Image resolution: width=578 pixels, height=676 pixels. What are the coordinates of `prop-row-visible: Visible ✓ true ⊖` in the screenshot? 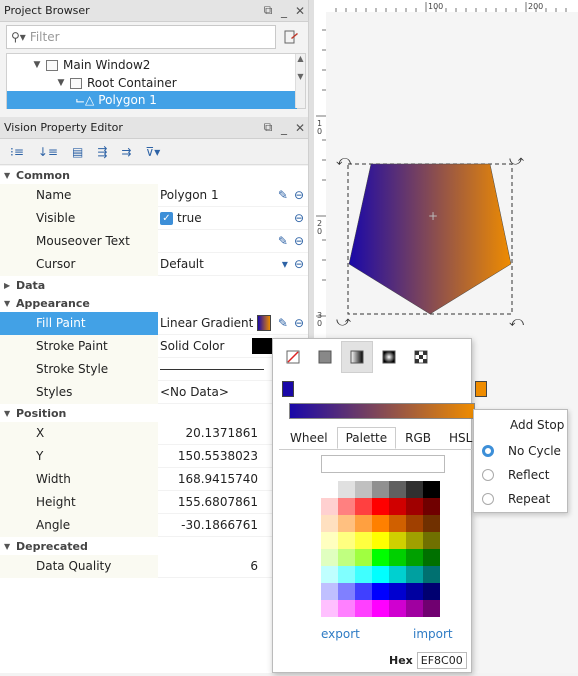 It's located at (154, 218).